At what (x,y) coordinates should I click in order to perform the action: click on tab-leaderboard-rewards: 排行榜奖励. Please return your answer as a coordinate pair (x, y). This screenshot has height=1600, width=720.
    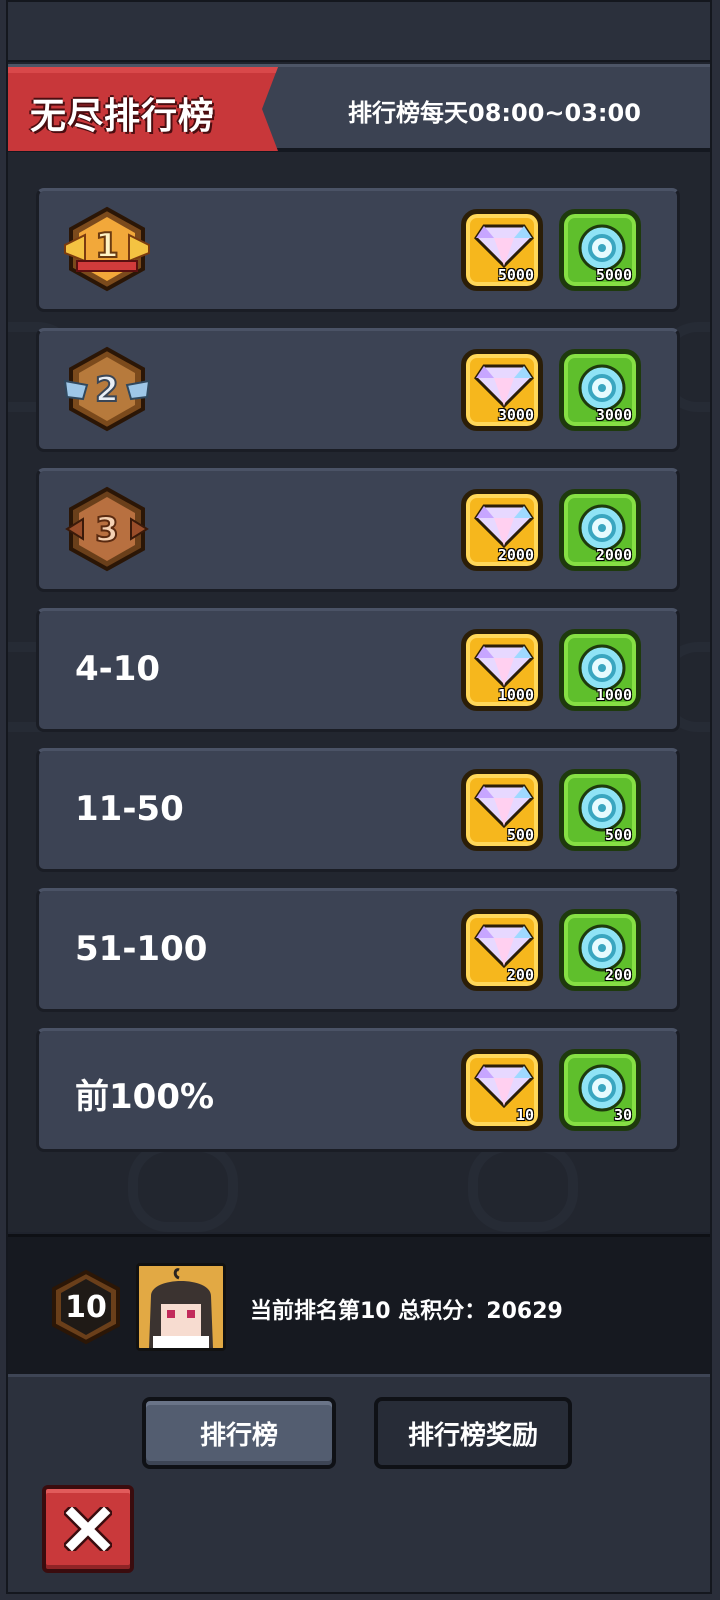
    Looking at the image, I should click on (473, 1433).